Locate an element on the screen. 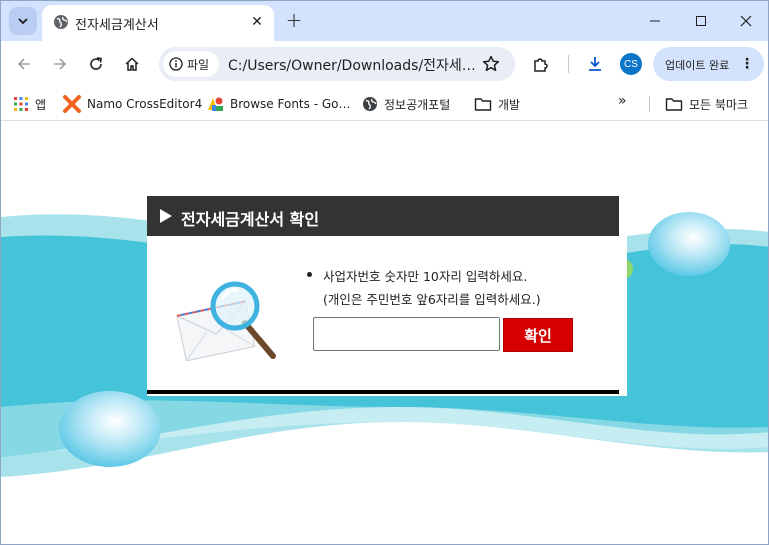 This screenshot has height=545, width=769. downloads-button is located at coordinates (595, 64).